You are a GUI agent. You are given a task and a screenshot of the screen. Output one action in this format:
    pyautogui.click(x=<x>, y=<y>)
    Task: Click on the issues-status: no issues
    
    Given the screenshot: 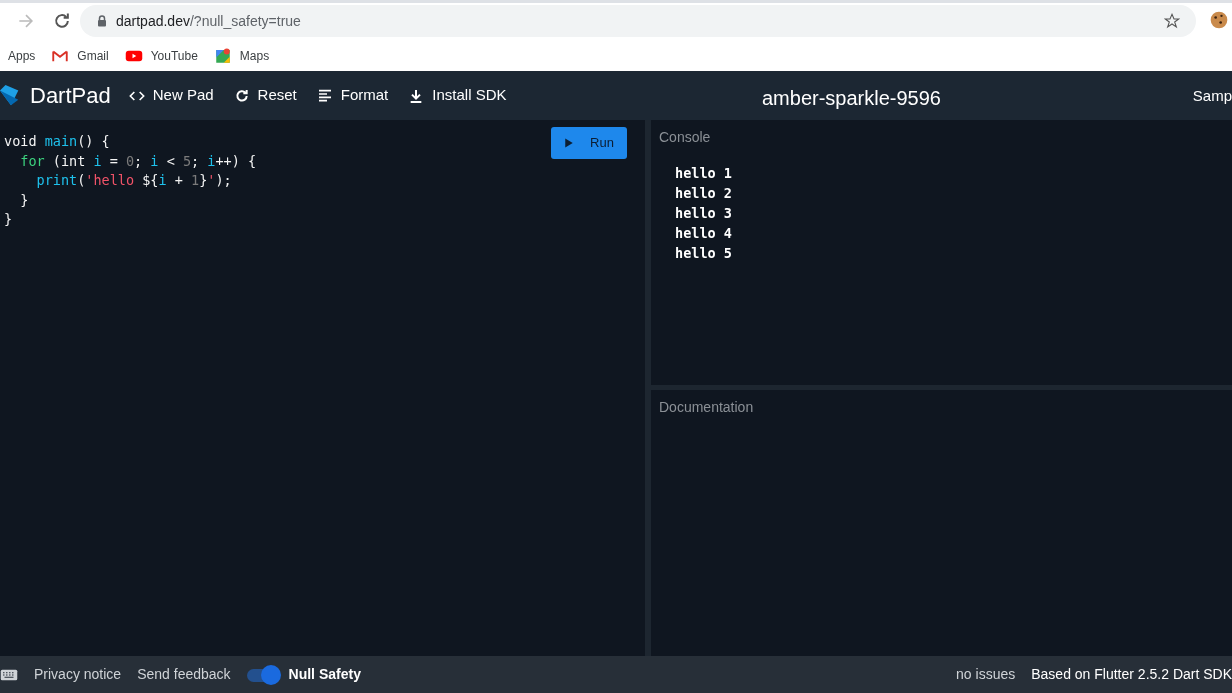 What is the action you would take?
    pyautogui.click(x=986, y=674)
    